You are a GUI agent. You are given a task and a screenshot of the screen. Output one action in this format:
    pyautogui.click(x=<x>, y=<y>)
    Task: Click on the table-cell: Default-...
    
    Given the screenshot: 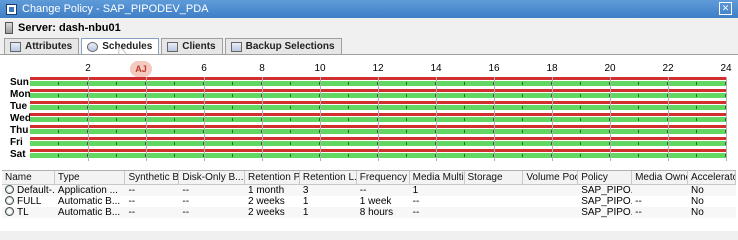 What is the action you would take?
    pyautogui.click(x=28, y=190)
    